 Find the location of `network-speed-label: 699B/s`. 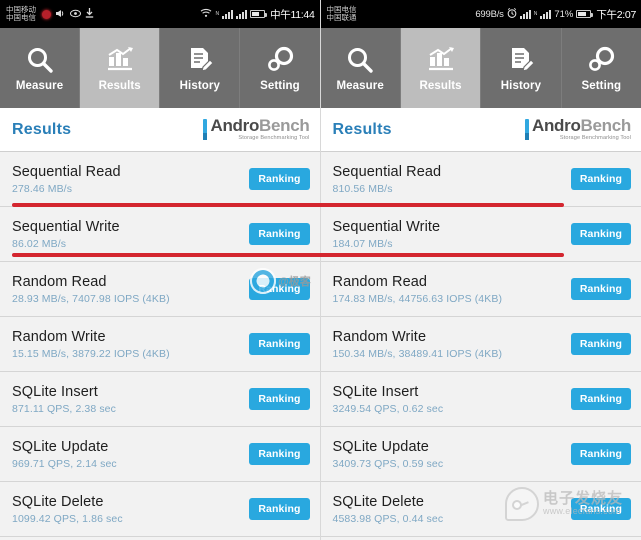

network-speed-label: 699B/s is located at coordinates (489, 14).